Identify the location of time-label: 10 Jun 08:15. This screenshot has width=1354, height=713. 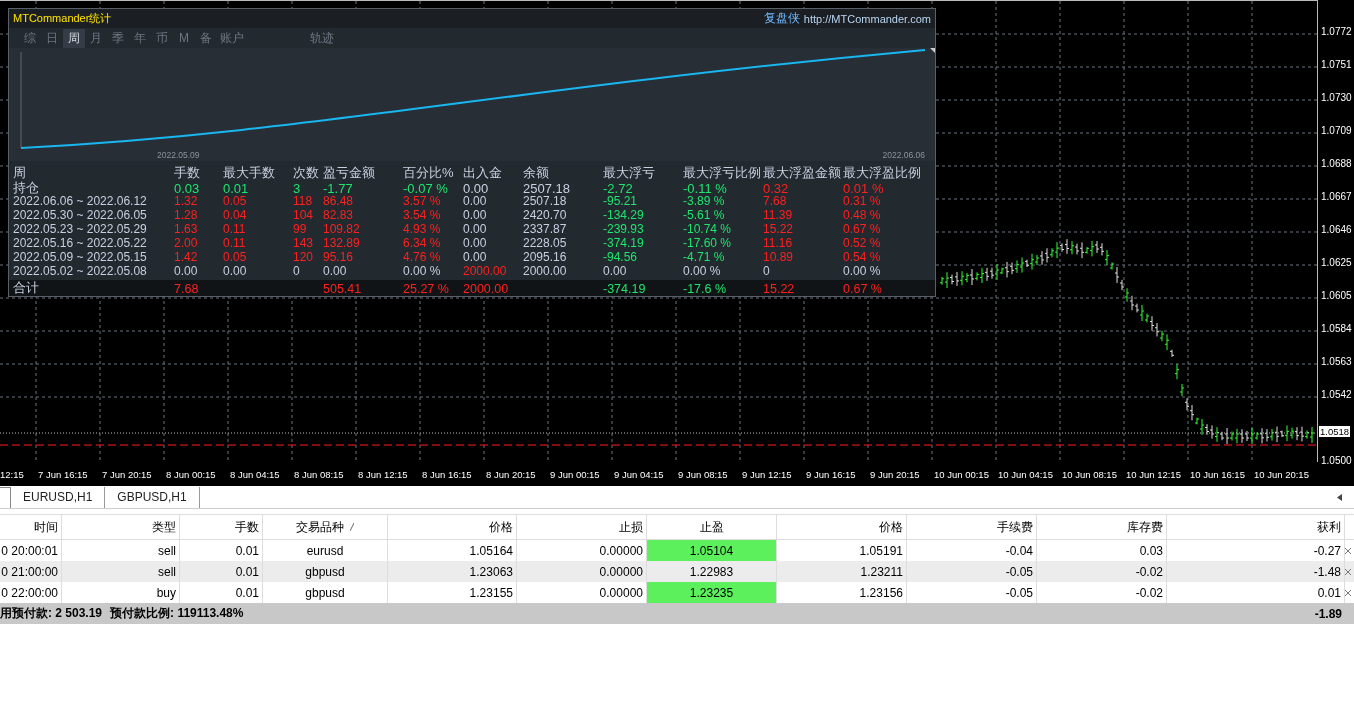
(1089, 474).